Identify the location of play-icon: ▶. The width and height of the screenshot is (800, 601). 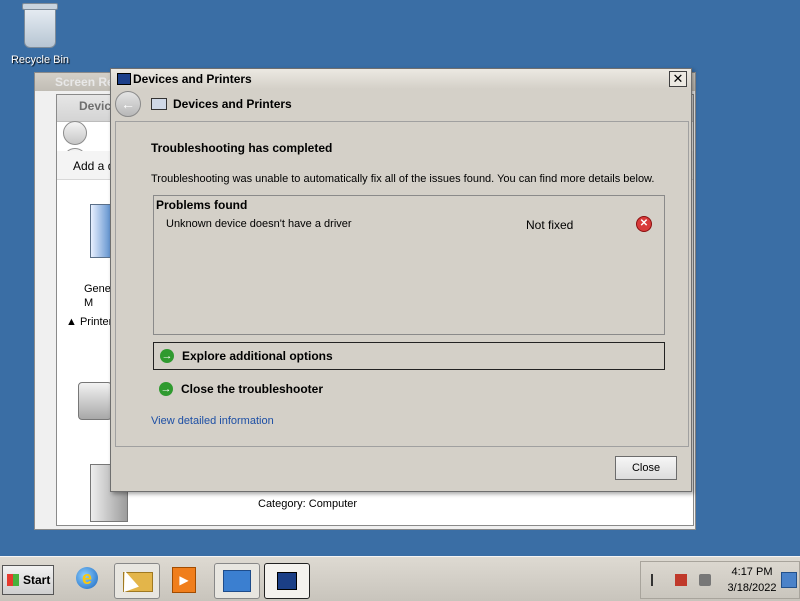
(184, 580).